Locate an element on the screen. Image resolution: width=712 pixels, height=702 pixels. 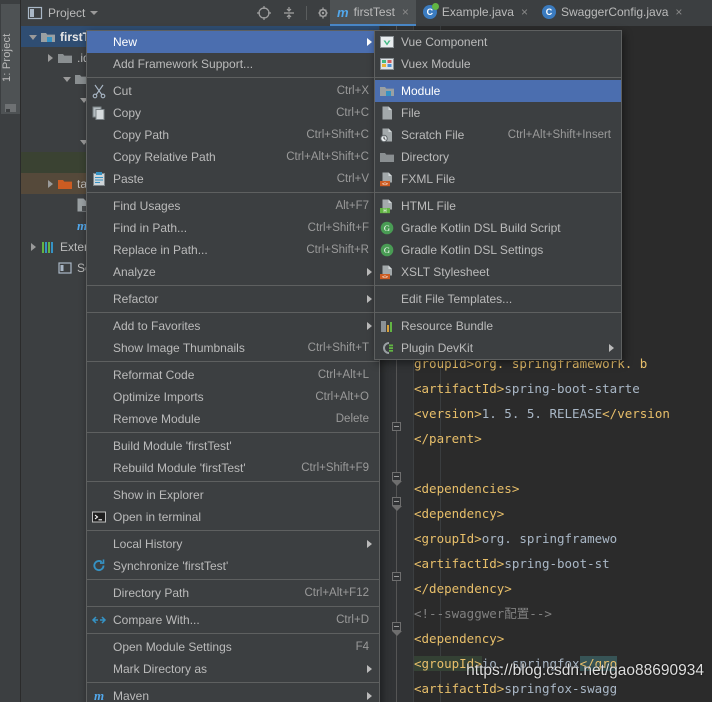
menu-item: Optimize Imports Ctrl+Alt+O is located at coordinates (233, 397).